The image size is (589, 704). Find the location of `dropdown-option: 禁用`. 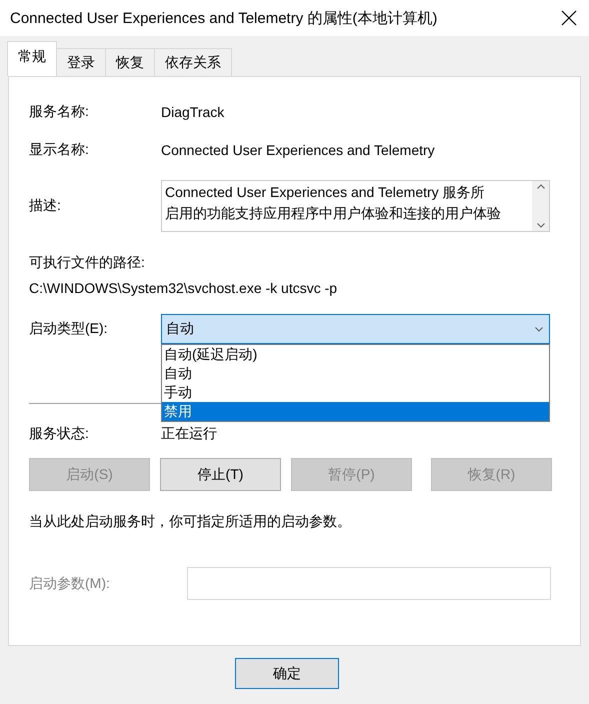

dropdown-option: 禁用 is located at coordinates (355, 411).